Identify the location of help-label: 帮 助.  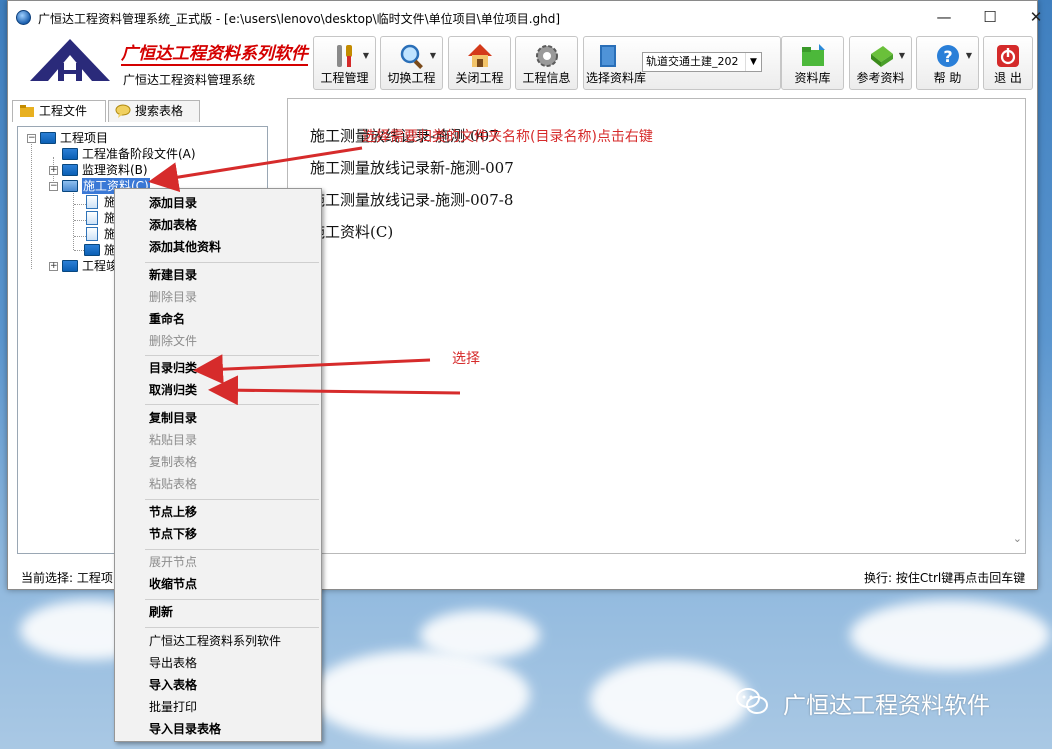
(947, 78).